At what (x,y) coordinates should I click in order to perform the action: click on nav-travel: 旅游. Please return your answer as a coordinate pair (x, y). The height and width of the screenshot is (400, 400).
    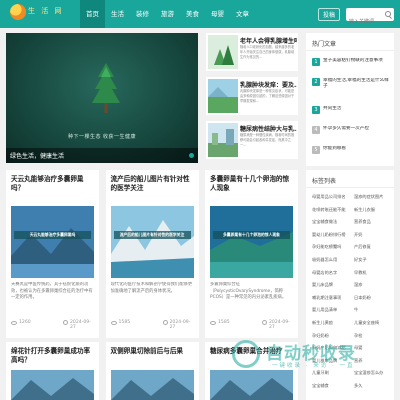
    Looking at the image, I should click on (167, 14).